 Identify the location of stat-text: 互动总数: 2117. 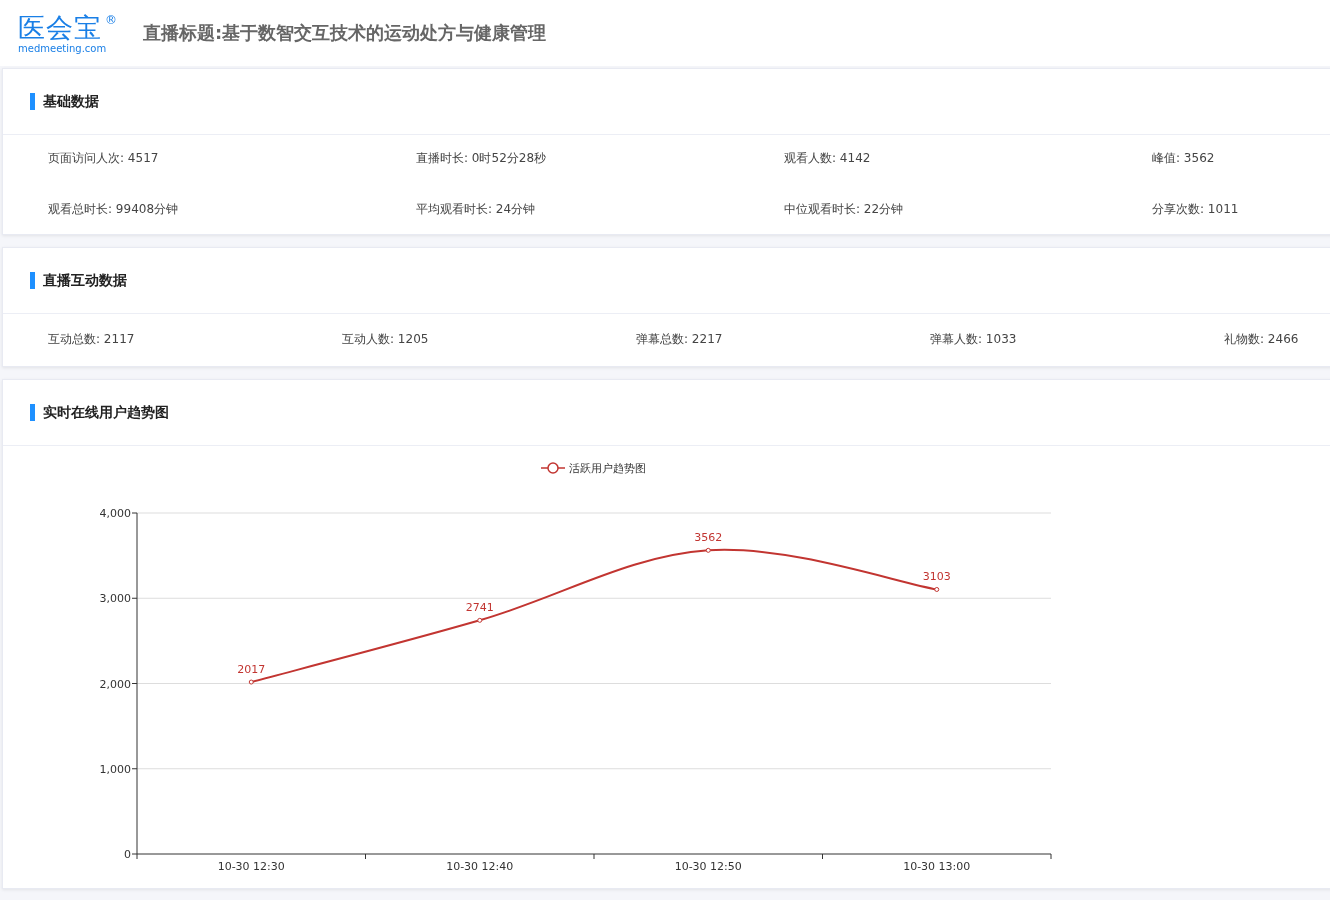
(92, 339).